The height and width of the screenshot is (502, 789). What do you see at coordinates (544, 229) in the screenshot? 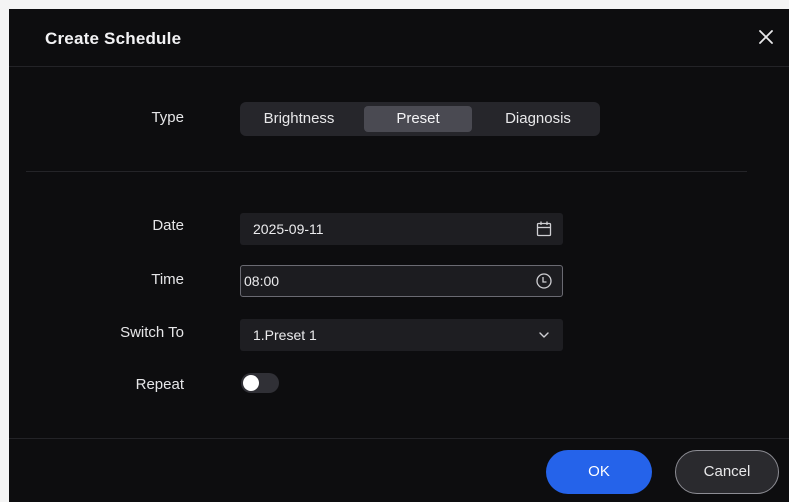
I see `calendar-icon` at bounding box center [544, 229].